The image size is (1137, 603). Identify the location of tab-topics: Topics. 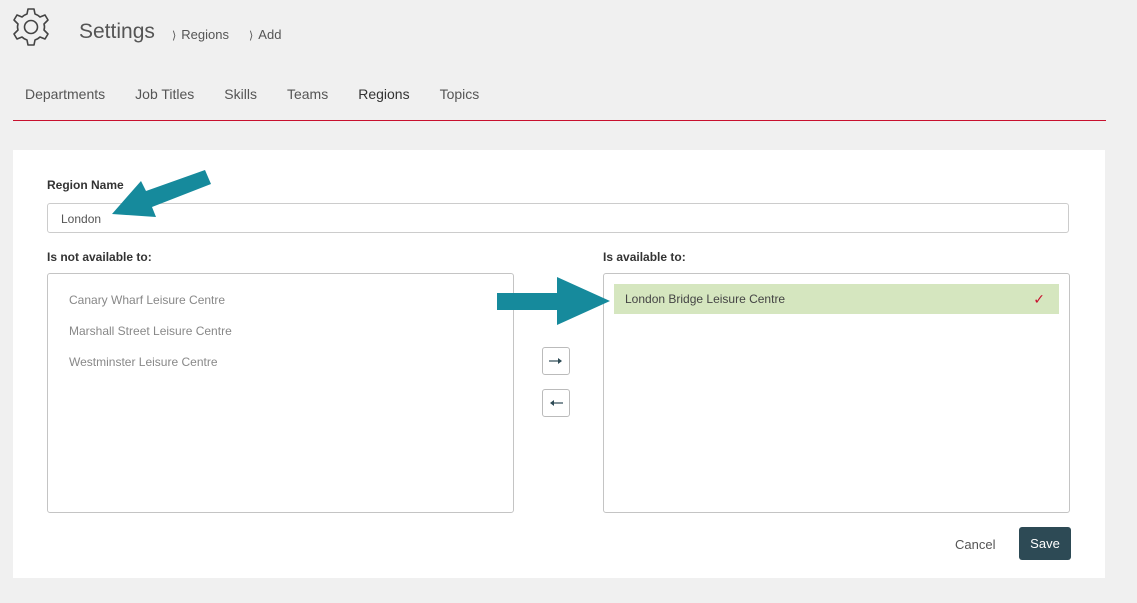
(460, 94).